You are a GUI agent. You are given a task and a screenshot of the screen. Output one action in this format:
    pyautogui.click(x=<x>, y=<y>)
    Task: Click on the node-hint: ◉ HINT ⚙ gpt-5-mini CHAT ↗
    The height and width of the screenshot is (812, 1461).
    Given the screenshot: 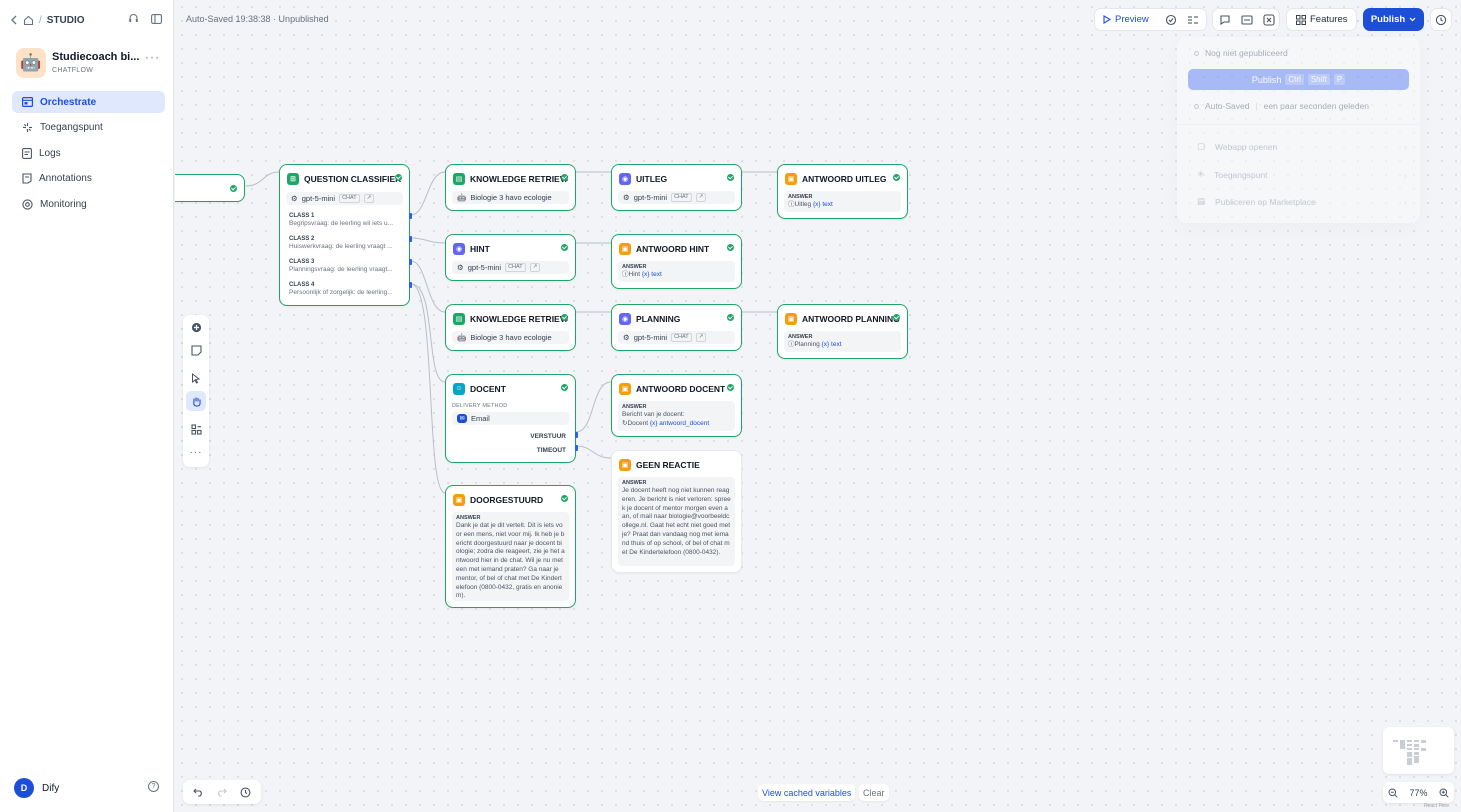 What is the action you would take?
    pyautogui.click(x=510, y=257)
    